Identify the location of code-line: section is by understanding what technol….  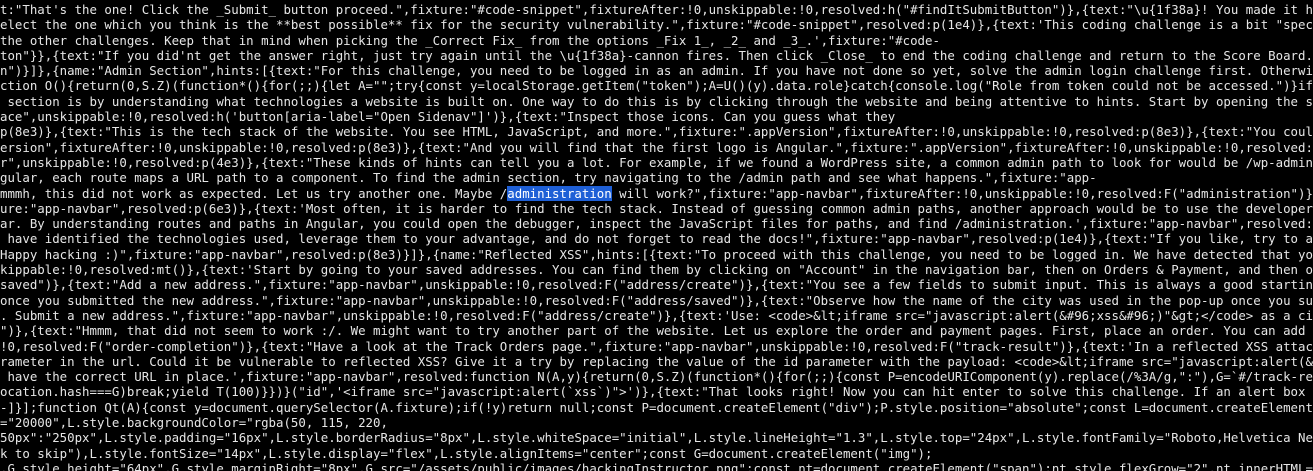
(656, 101).